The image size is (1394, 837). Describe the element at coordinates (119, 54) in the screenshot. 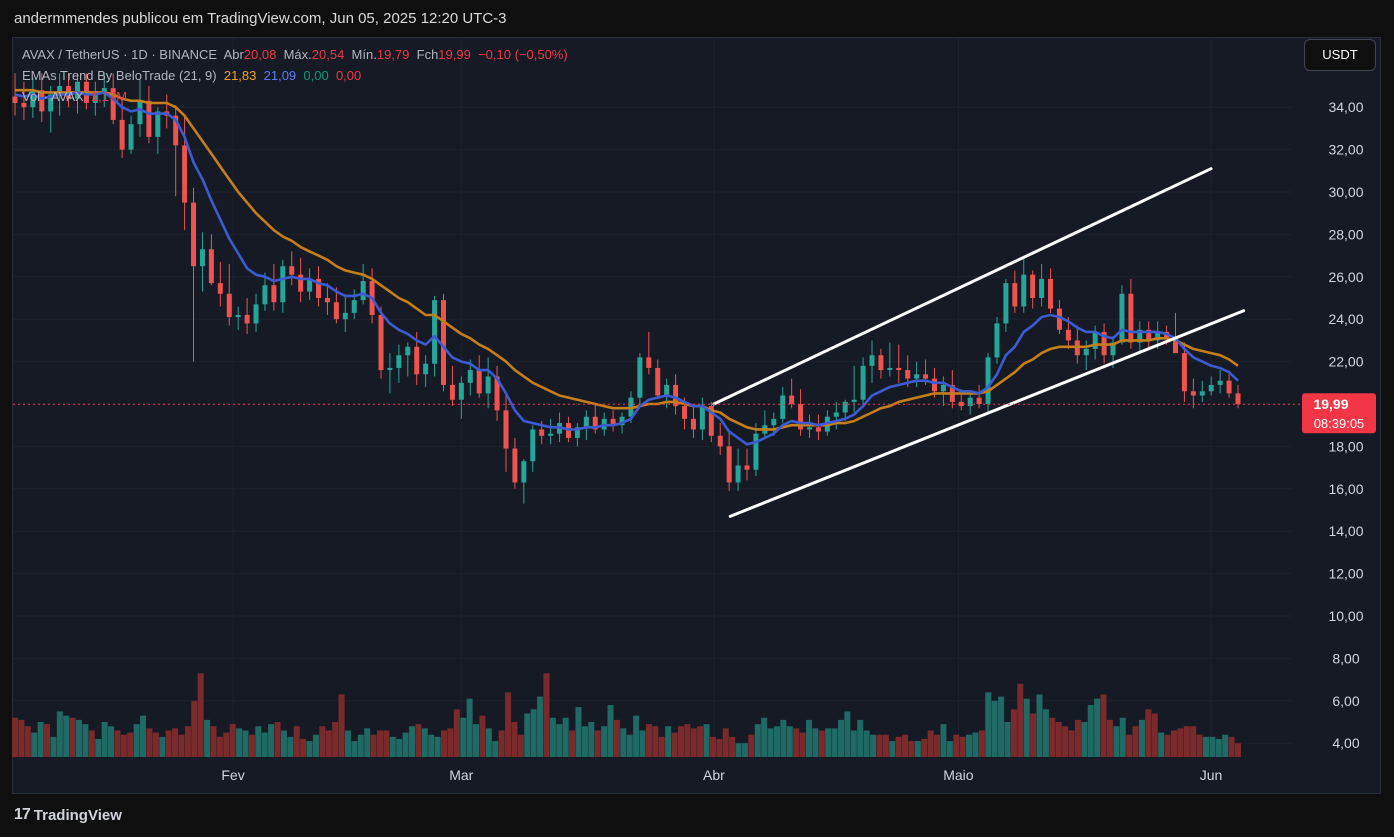

I see `symbol-name: AVAX / TetherUS · 1D · BINANCE` at that location.